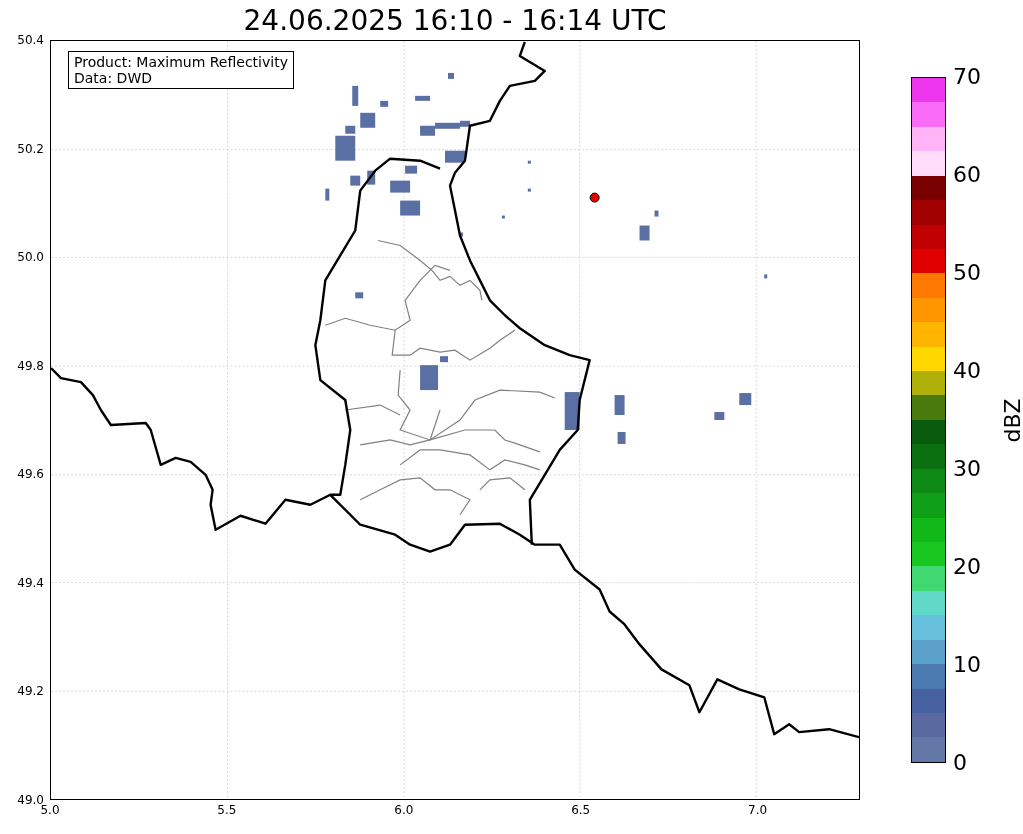  Describe the element at coordinates (960, 763) in the screenshot. I see `colorbar-tick-label: 0` at that location.